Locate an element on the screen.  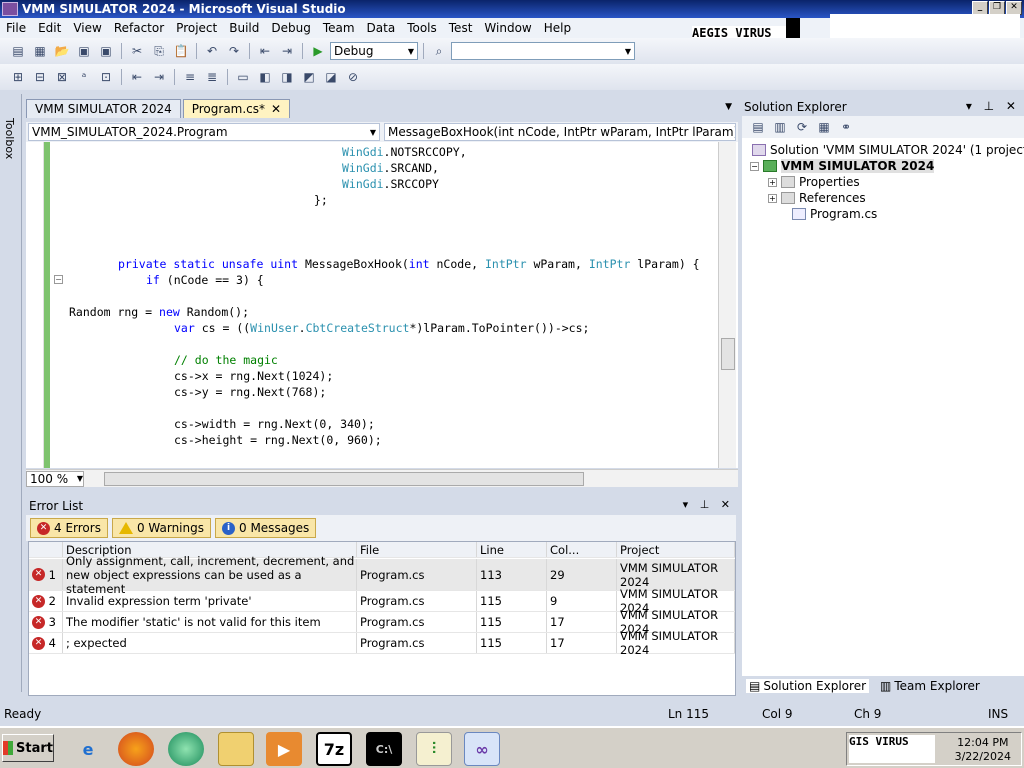
complete-word-icon: ⊡ is located at coordinates (106, 77).